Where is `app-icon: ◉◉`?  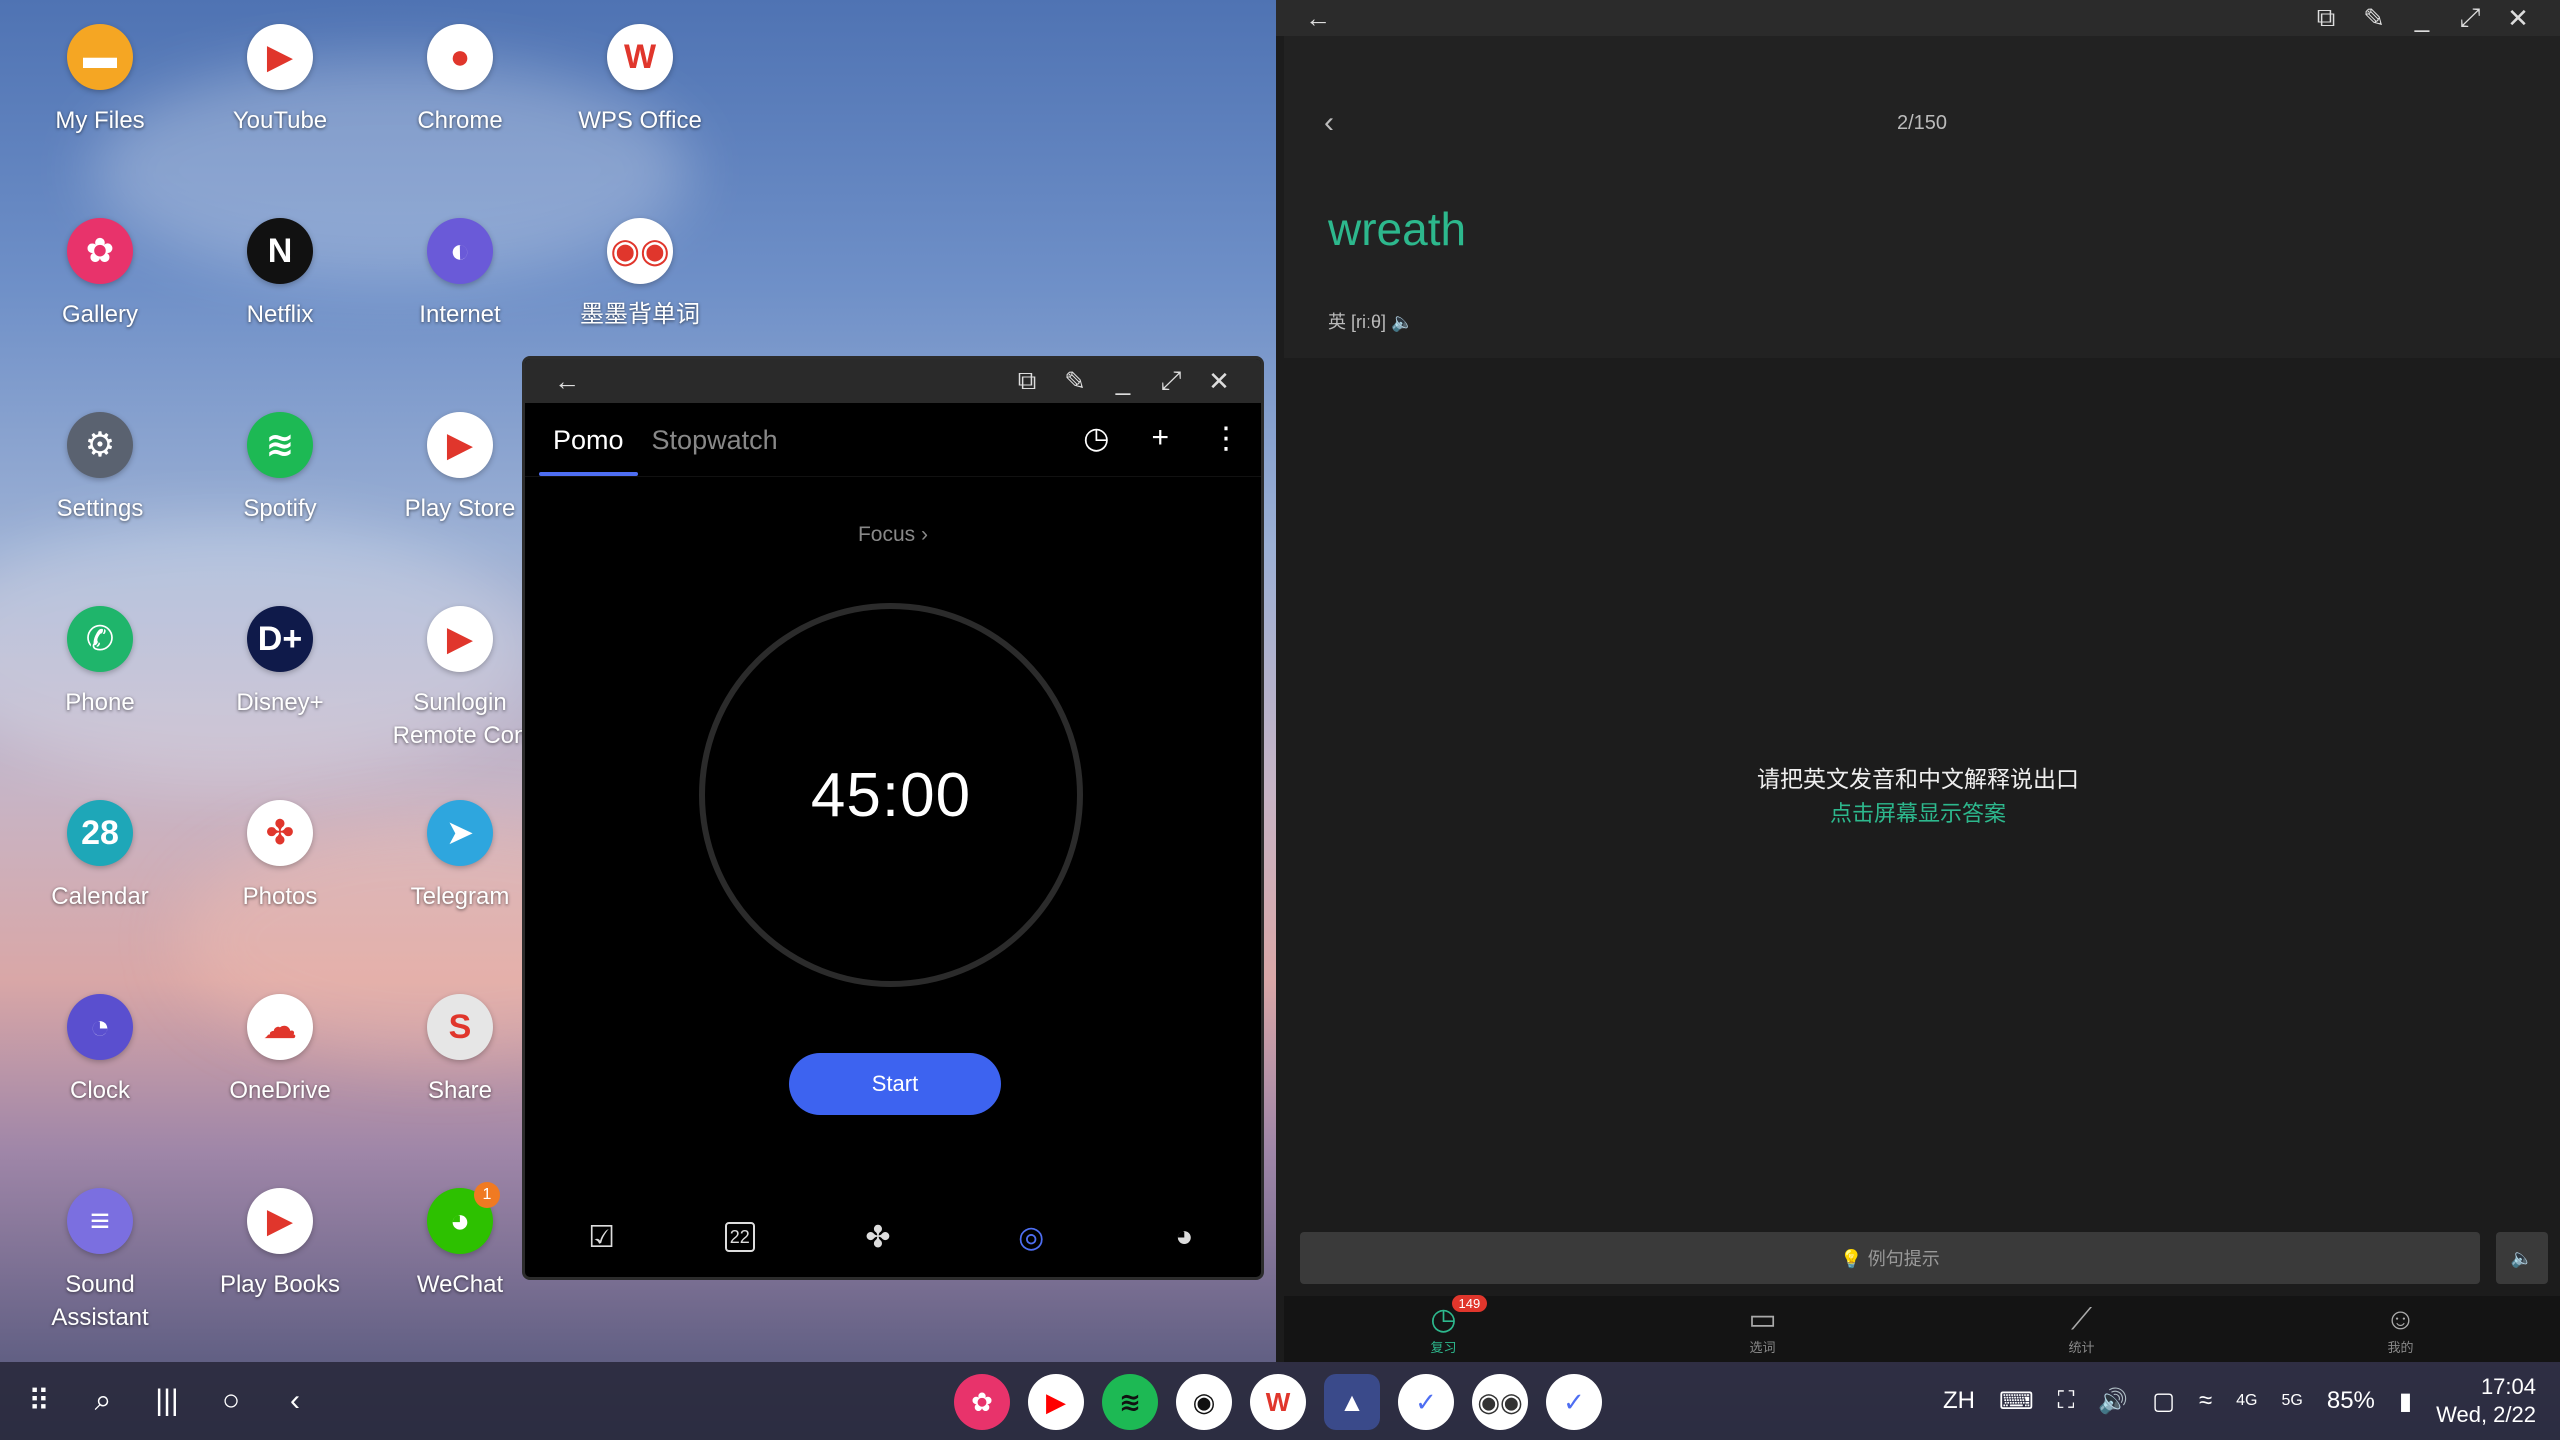 app-icon: ◉◉ is located at coordinates (640, 251).